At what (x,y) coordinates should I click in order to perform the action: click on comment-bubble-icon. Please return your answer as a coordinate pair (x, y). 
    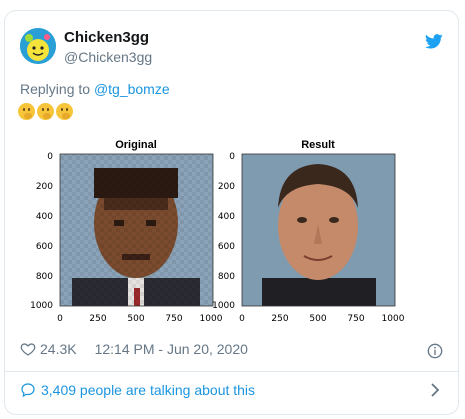
    Looking at the image, I should click on (28, 390).